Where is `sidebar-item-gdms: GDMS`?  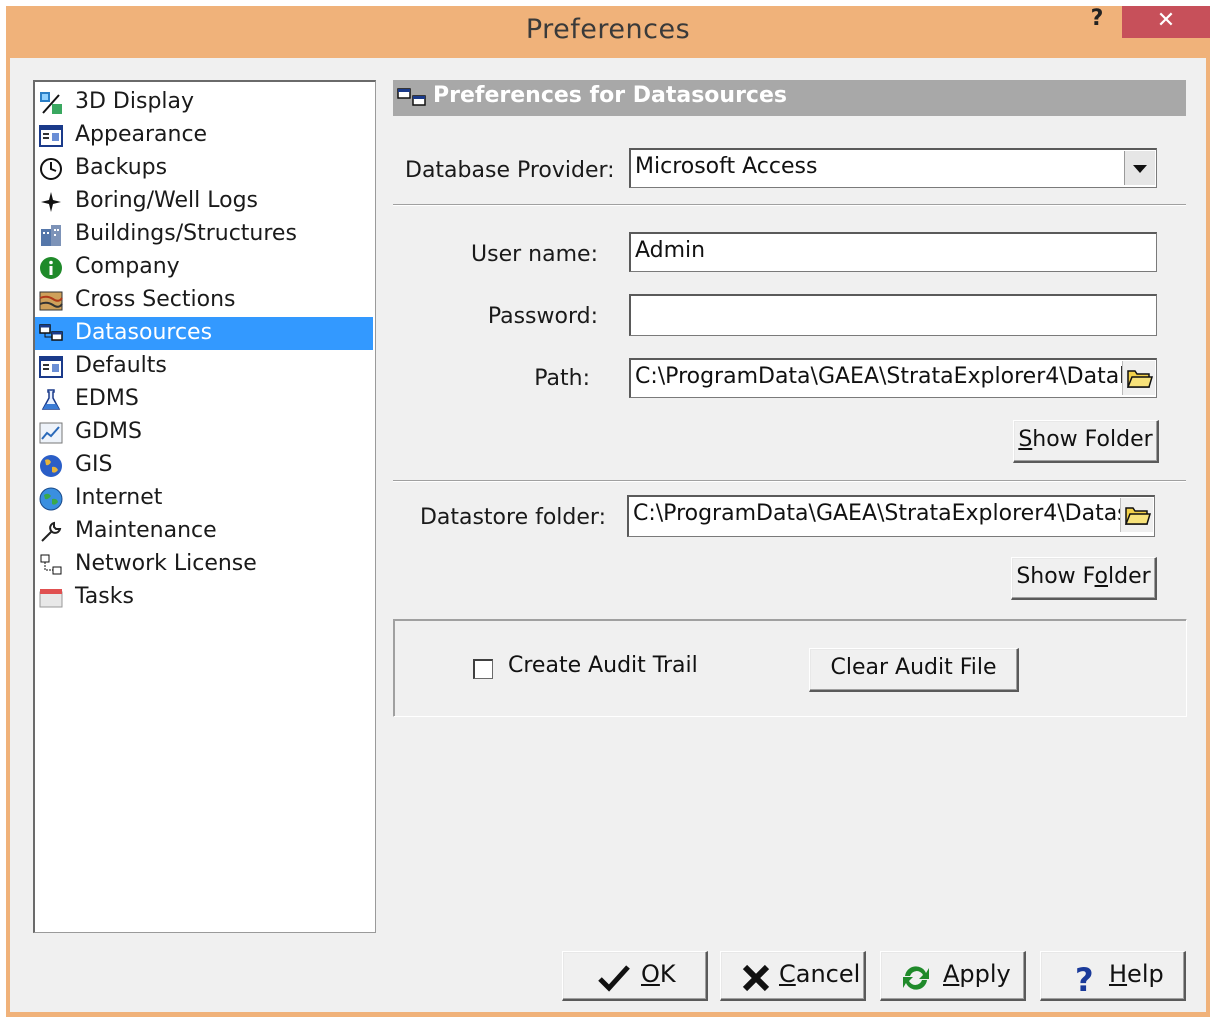 sidebar-item-gdms: GDMS is located at coordinates (204, 432).